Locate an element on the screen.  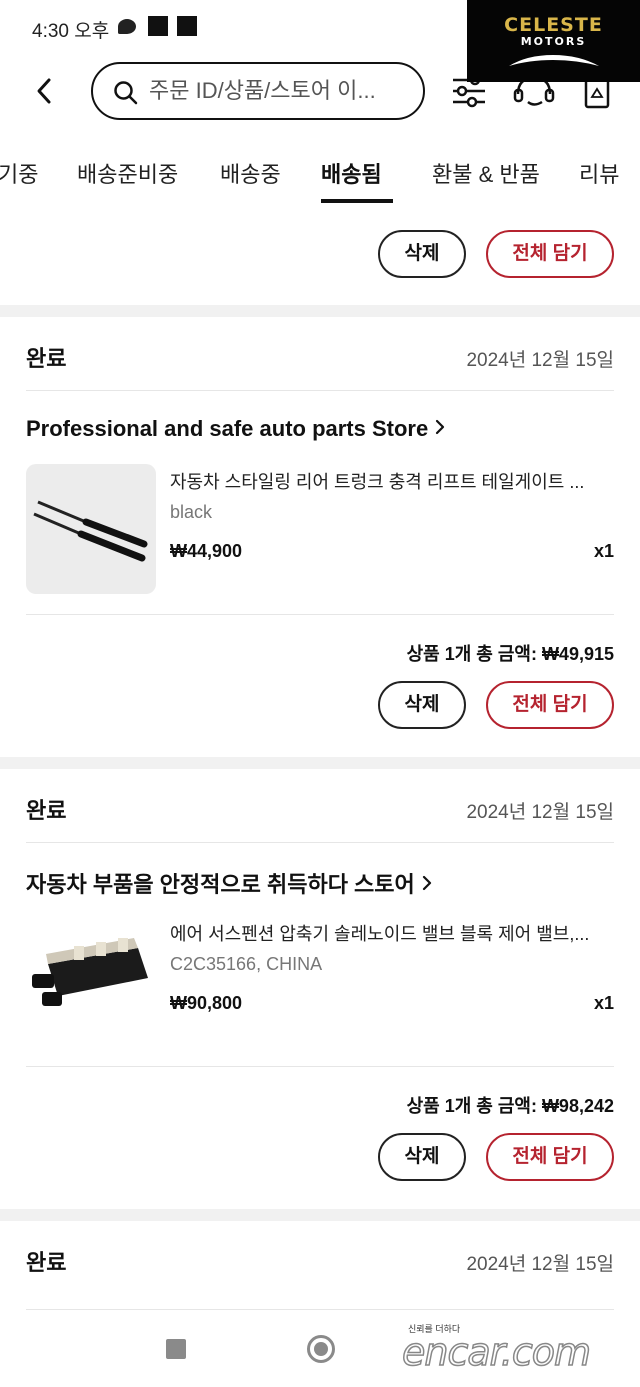
gas-strut-image is located at coordinates (90, 531).